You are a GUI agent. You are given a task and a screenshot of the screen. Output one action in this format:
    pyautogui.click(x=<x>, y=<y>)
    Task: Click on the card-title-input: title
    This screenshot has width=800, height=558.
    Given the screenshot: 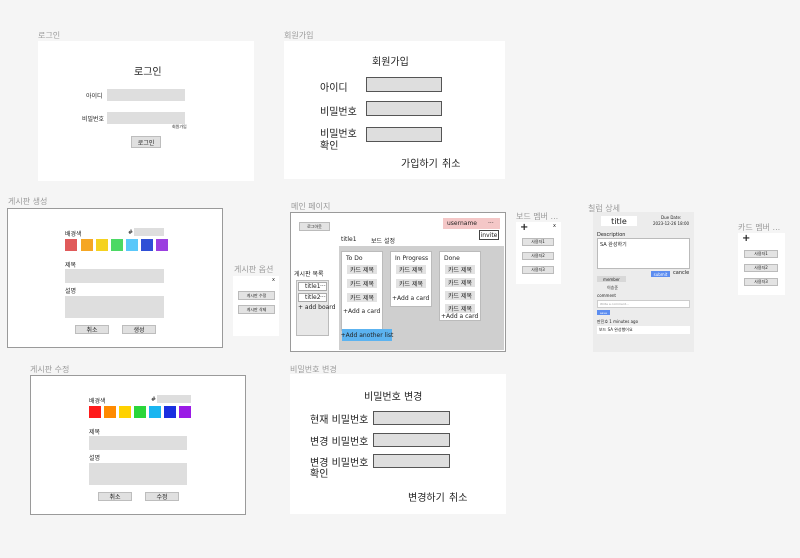 What is the action you would take?
    pyautogui.click(x=619, y=221)
    